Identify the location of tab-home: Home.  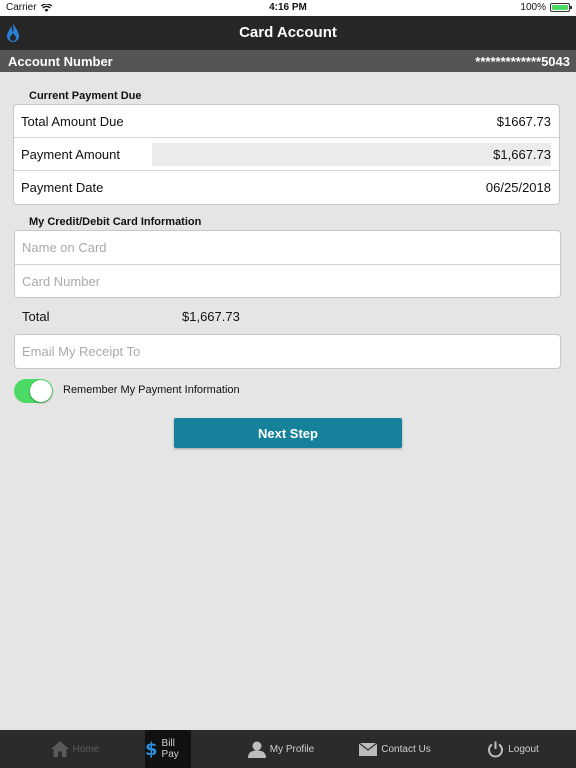
(75, 749).